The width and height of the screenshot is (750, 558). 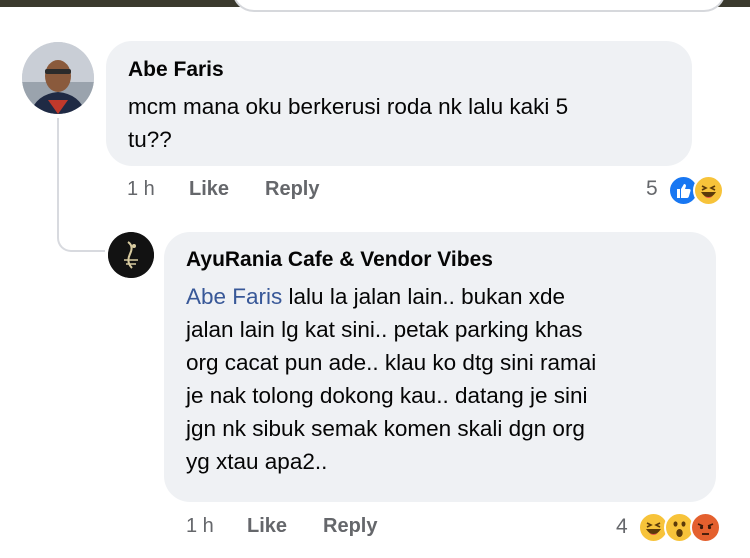 What do you see at coordinates (150, 139) in the screenshot?
I see `comment-text-line: tu??` at bounding box center [150, 139].